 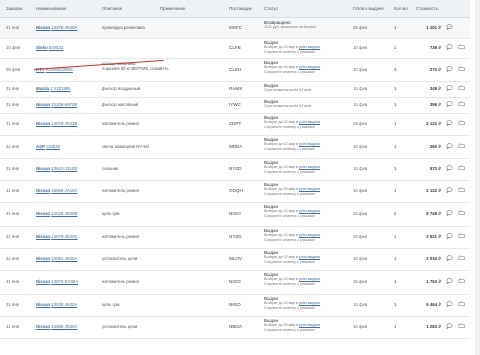 I want to click on part-number-link: CM539, so click(x=53, y=146).